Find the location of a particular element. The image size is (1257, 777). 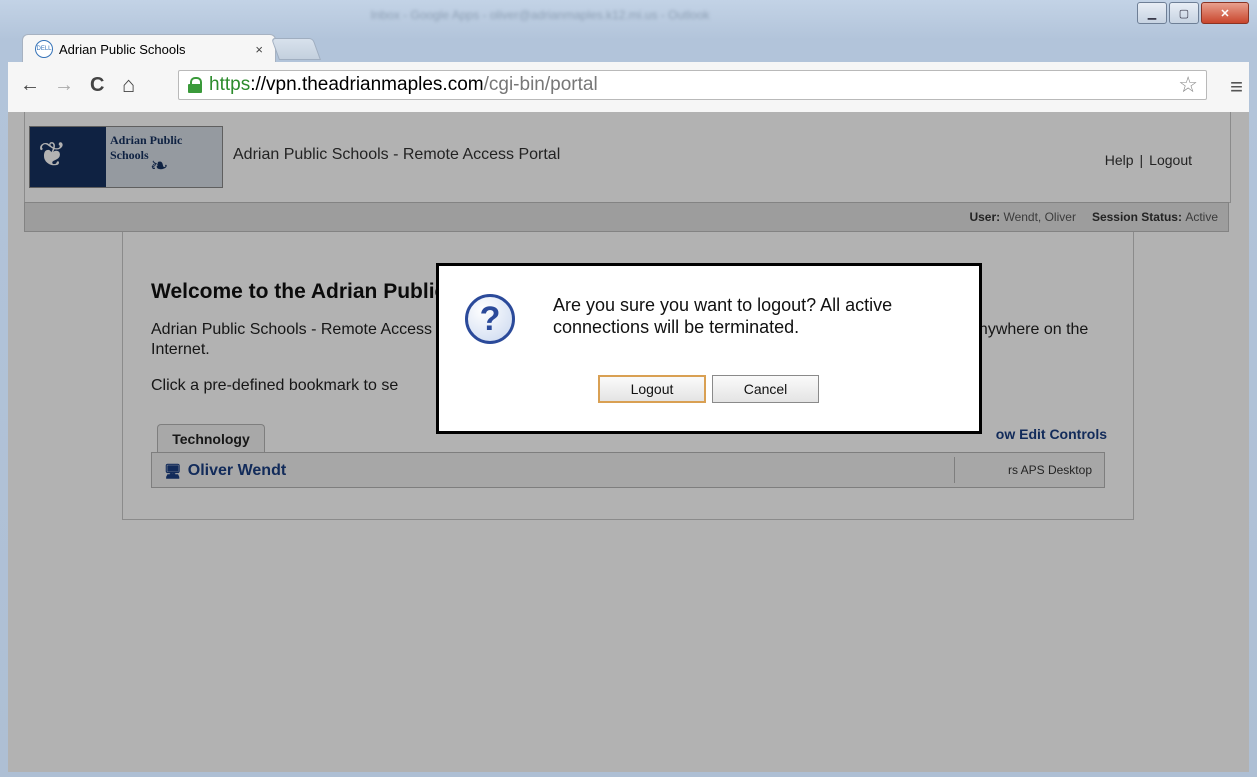

bookmark-star-icon: ☆ is located at coordinates (1188, 85).